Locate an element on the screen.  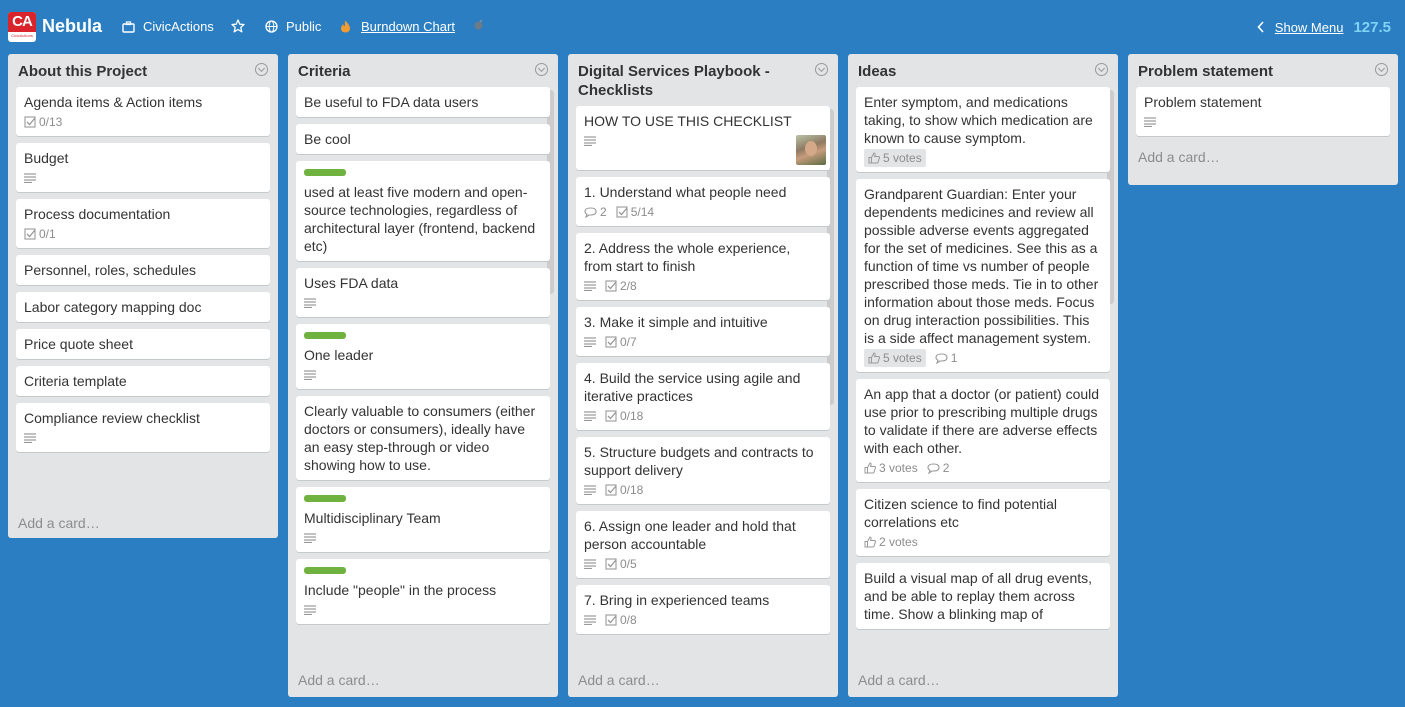
card: 7. Bring in experienced teams 0/8 is located at coordinates (703, 609).